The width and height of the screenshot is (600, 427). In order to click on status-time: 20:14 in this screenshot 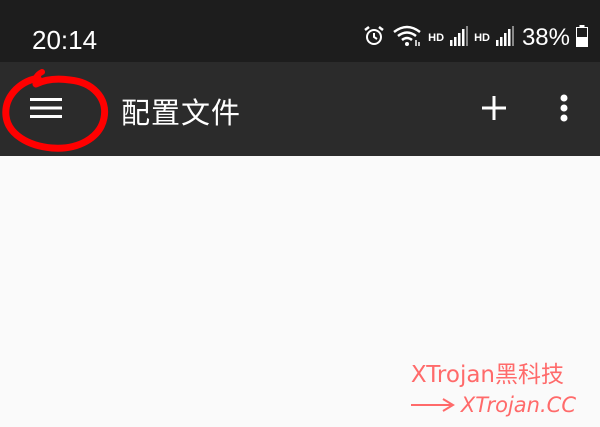, I will do `click(65, 40)`.